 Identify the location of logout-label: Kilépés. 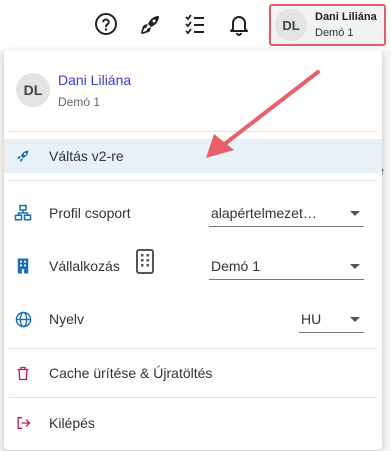
(72, 423).